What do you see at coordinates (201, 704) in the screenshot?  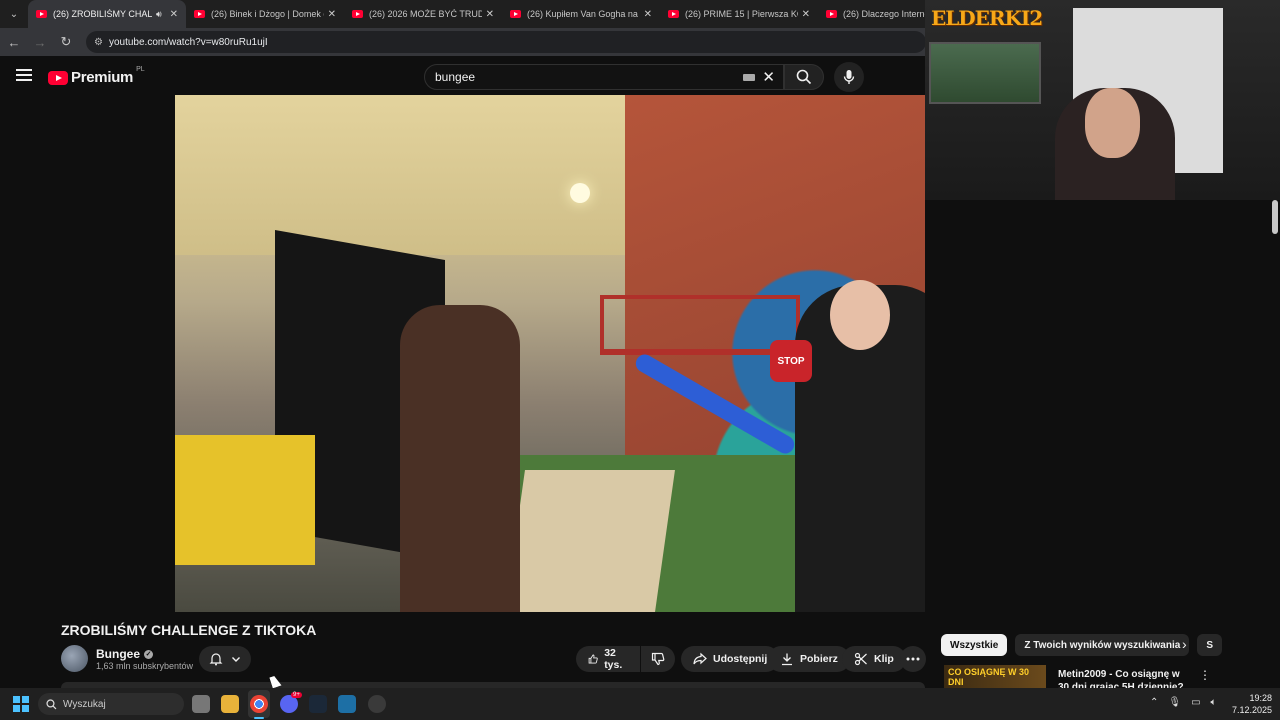 I see `task-view-icon` at bounding box center [201, 704].